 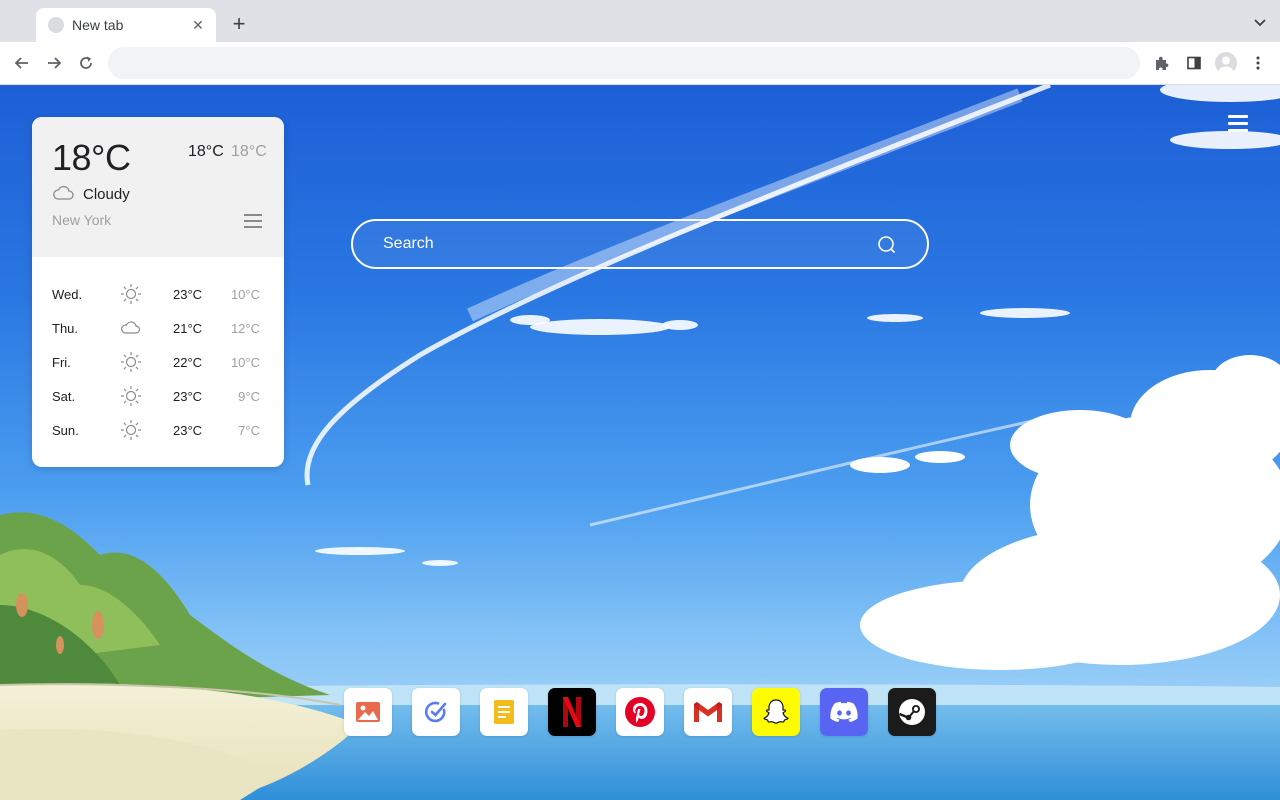 What do you see at coordinates (56, 25) in the screenshot?
I see `tab-favicon-icon` at bounding box center [56, 25].